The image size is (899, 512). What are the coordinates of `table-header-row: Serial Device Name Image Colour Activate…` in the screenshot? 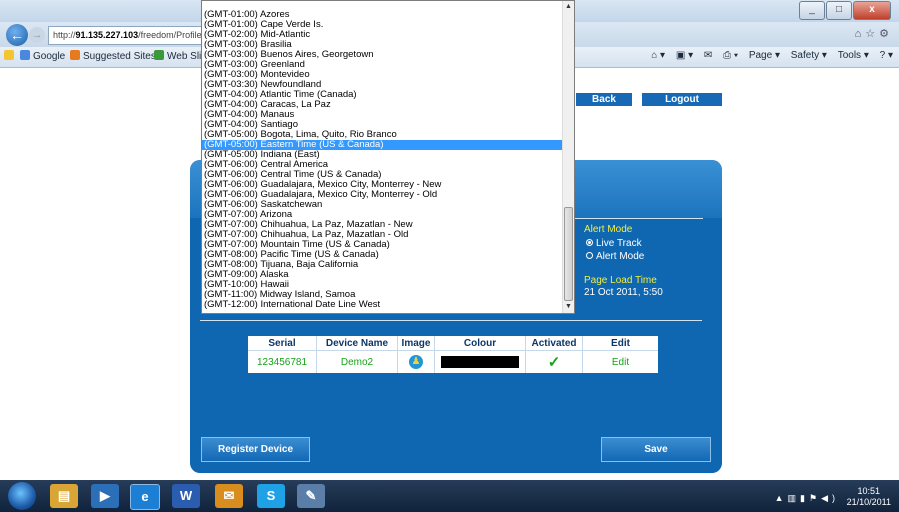 It's located at (453, 343).